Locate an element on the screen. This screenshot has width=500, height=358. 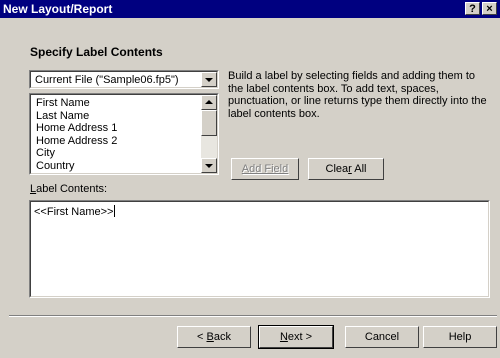
add-field-label: Add Field is located at coordinates (265, 169).